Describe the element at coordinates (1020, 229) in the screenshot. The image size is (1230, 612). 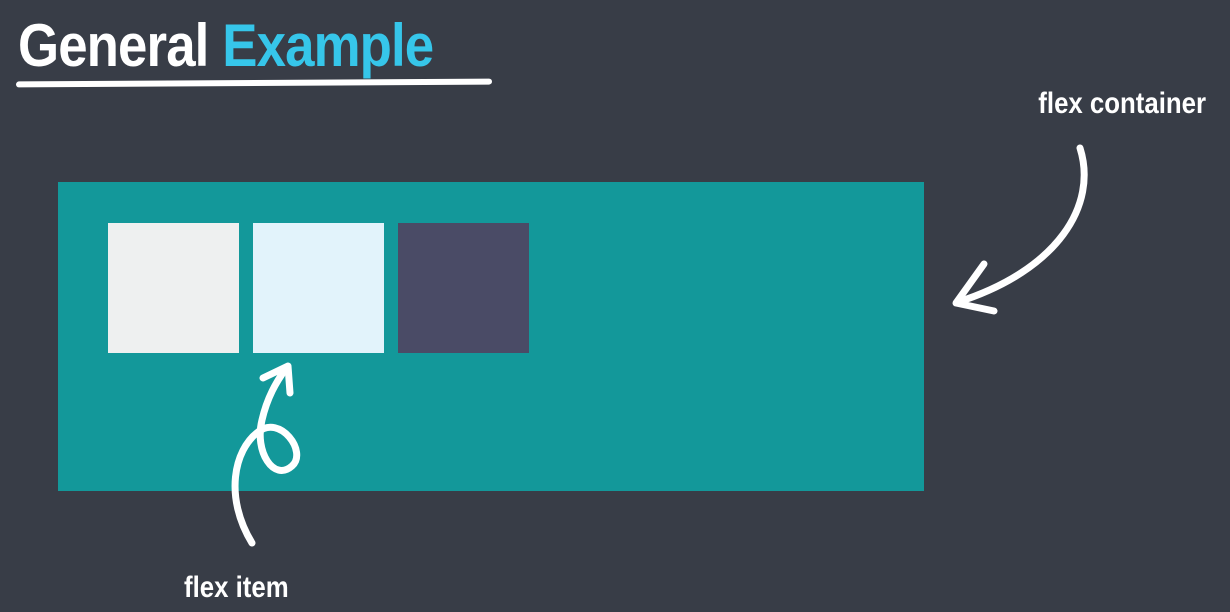
I see `flex-container-arrow-icon` at that location.